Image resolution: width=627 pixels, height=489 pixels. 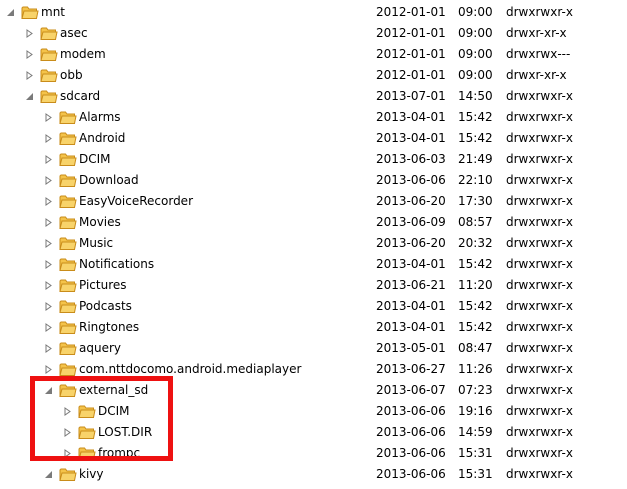 I want to click on folder-name: asec, so click(x=74, y=33).